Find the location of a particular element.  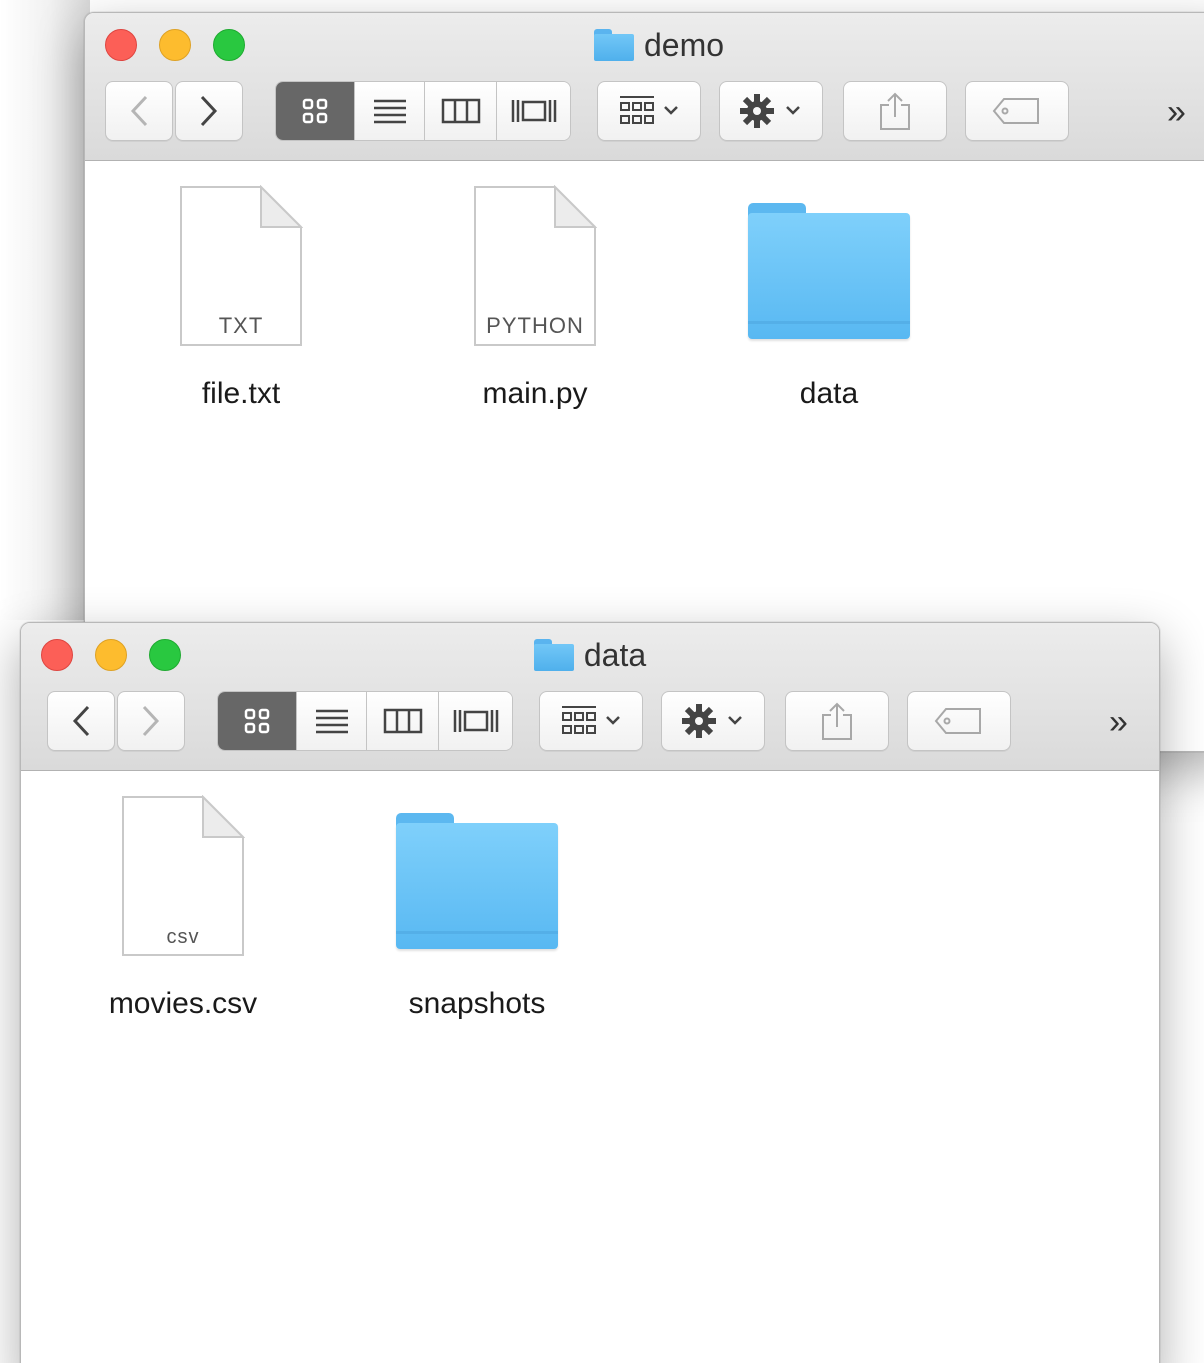

file-name: main.py is located at coordinates (535, 393).